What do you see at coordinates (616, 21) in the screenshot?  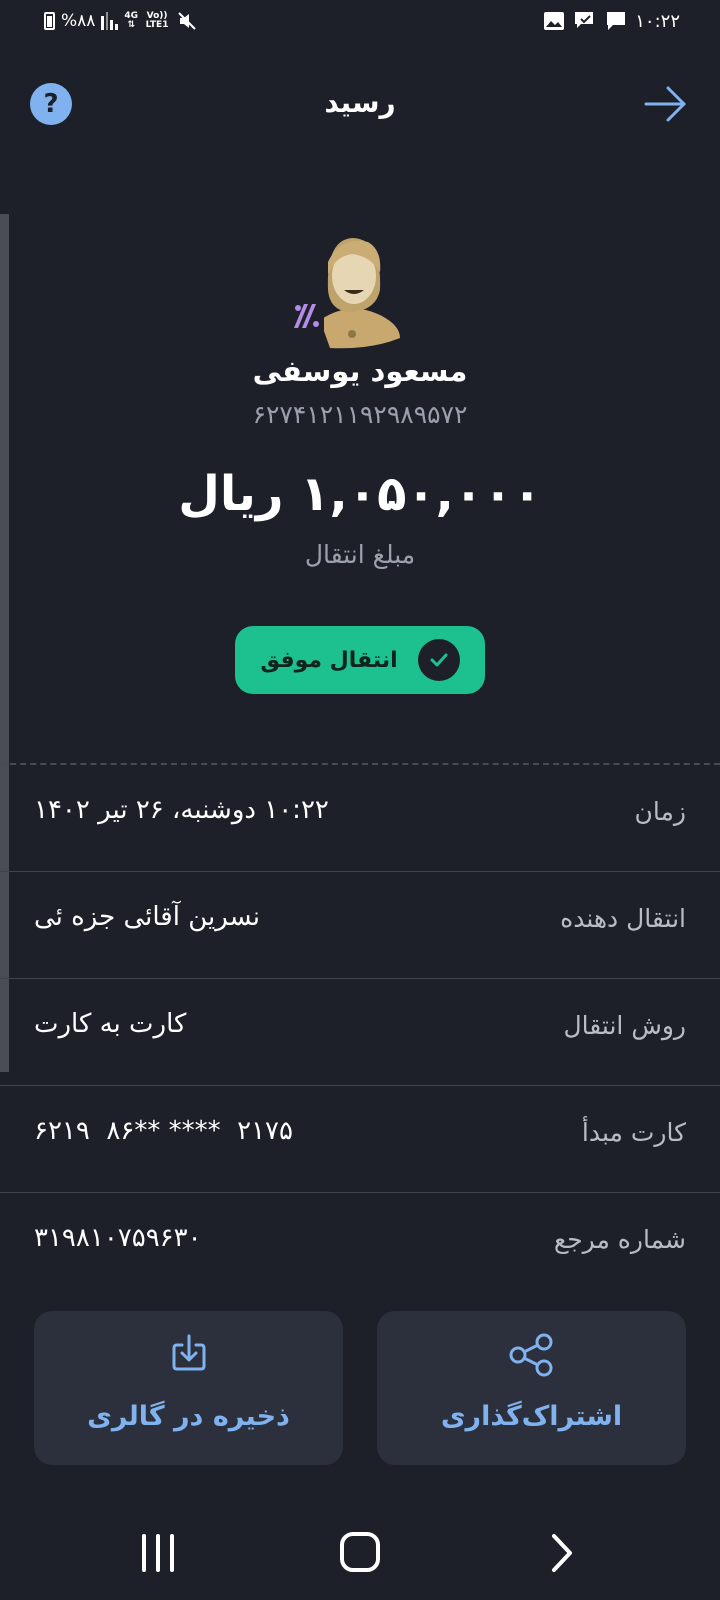 I see `chat-notification-icon` at bounding box center [616, 21].